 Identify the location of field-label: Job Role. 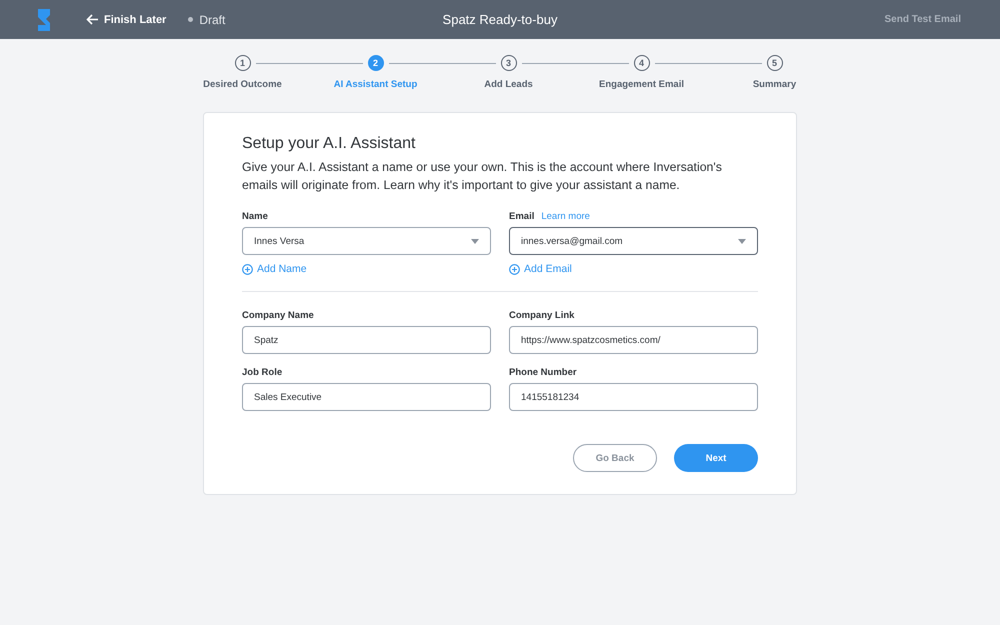
(263, 372).